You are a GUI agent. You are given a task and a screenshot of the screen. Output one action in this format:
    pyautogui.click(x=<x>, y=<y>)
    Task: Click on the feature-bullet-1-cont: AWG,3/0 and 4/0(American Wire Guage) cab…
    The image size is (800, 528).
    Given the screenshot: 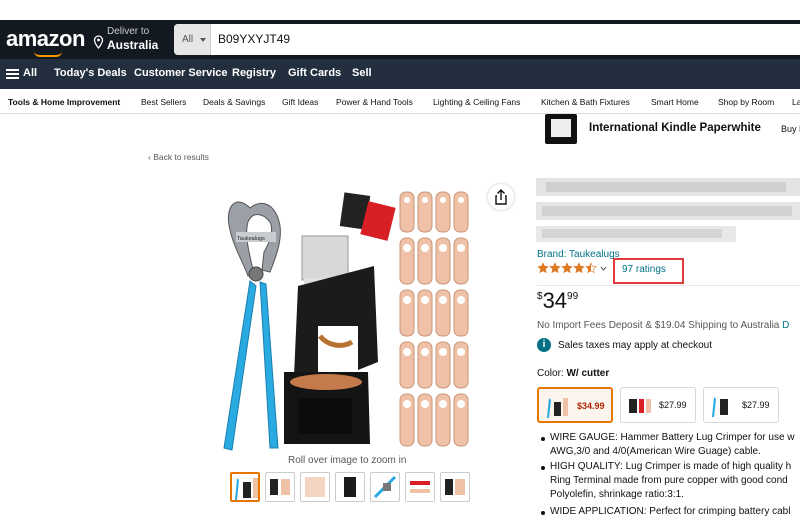 What is the action you would take?
    pyautogui.click(x=655, y=451)
    